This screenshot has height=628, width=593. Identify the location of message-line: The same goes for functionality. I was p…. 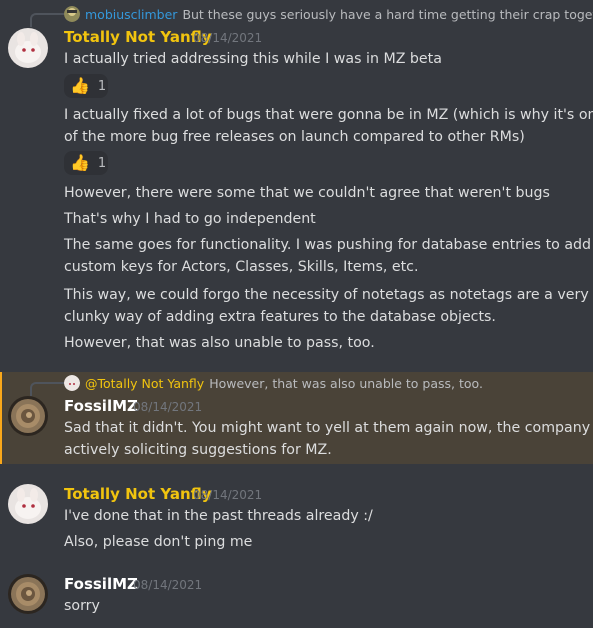
(328, 245).